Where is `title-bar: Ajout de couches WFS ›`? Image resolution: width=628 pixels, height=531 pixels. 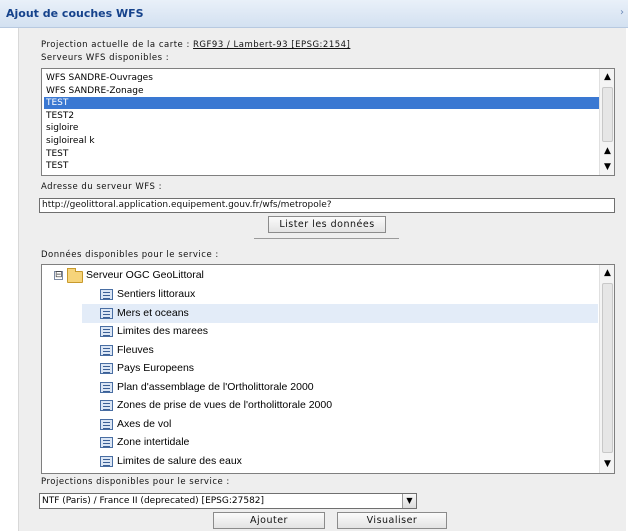
title-bar: Ajout de couches WFS › is located at coordinates (314, 14).